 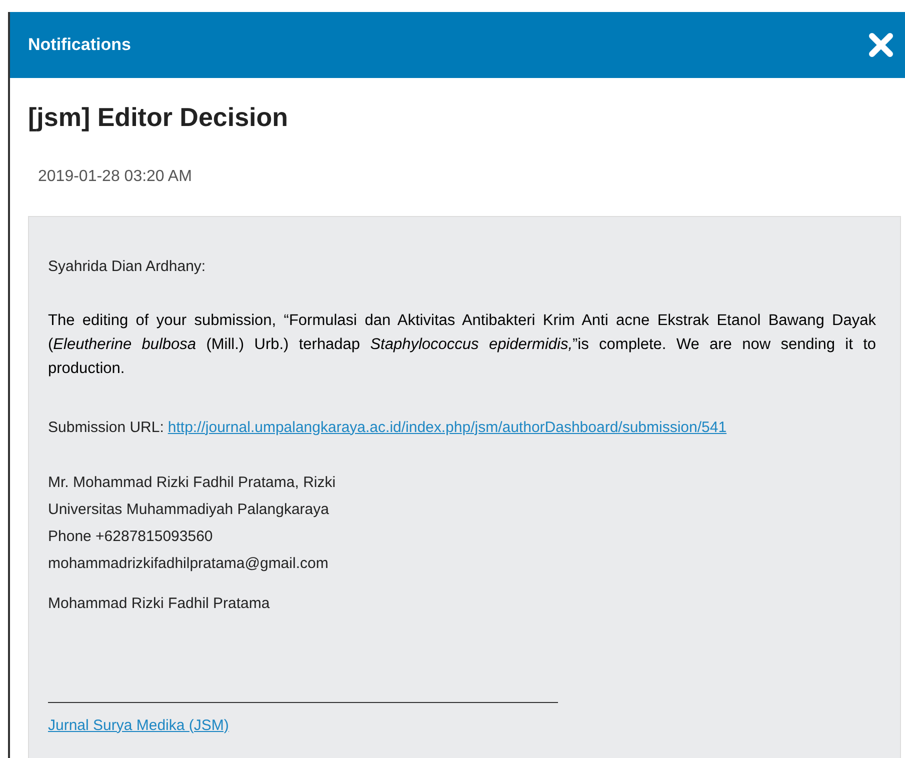 What do you see at coordinates (106, 428) in the screenshot?
I see `url-label: Submission URL:` at bounding box center [106, 428].